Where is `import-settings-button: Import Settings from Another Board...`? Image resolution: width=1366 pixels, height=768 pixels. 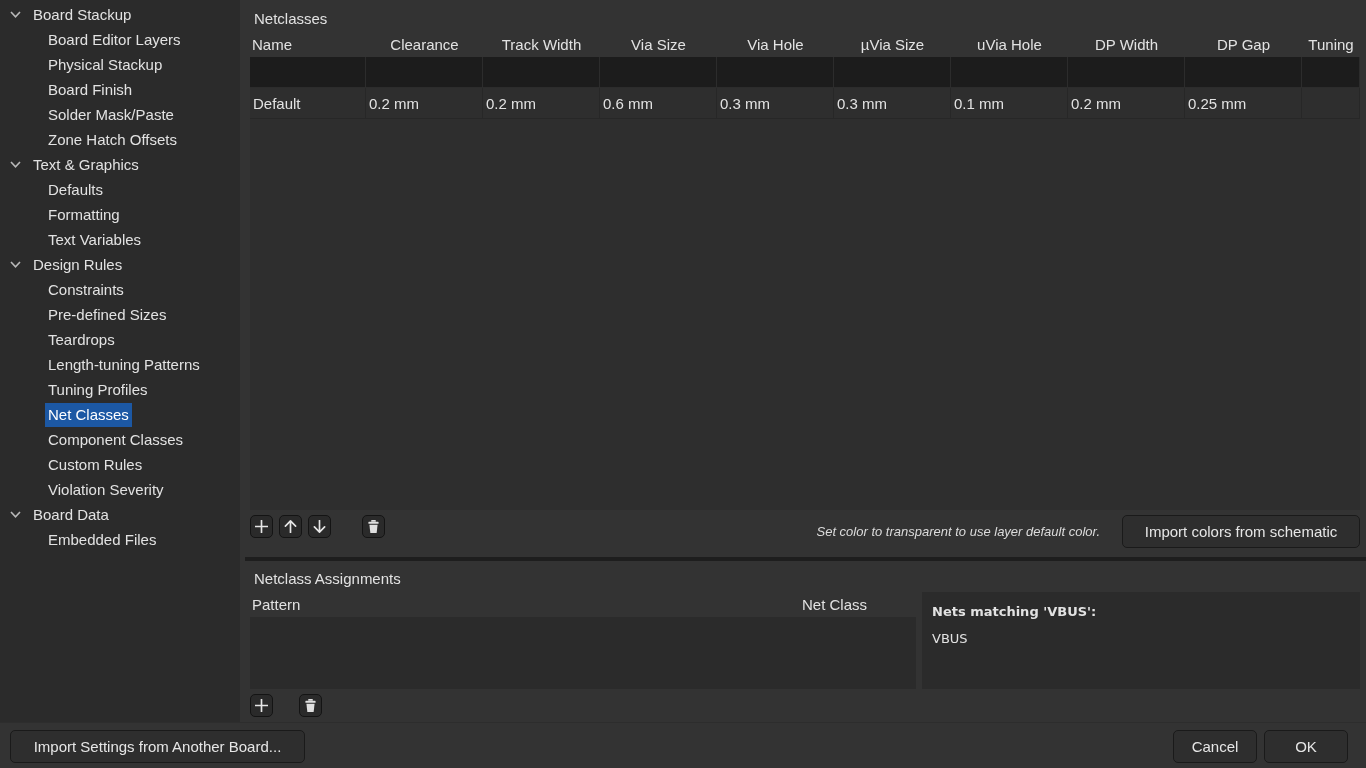
import-settings-button: Import Settings from Another Board... is located at coordinates (157, 746).